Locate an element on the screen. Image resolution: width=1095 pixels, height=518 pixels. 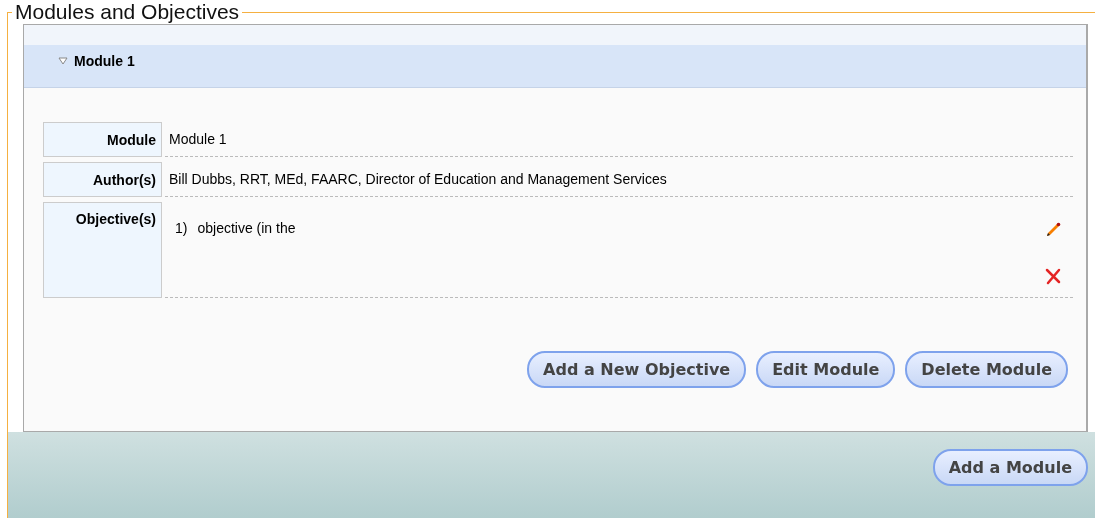
objective-text: objective (in the is located at coordinates (246, 229).